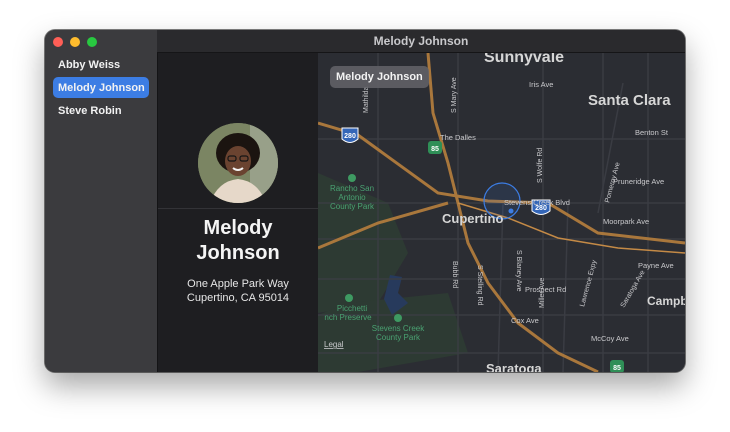 Image resolution: width=730 pixels, height=432 pixels. I want to click on contact-last-name: Johnson, so click(238, 253).